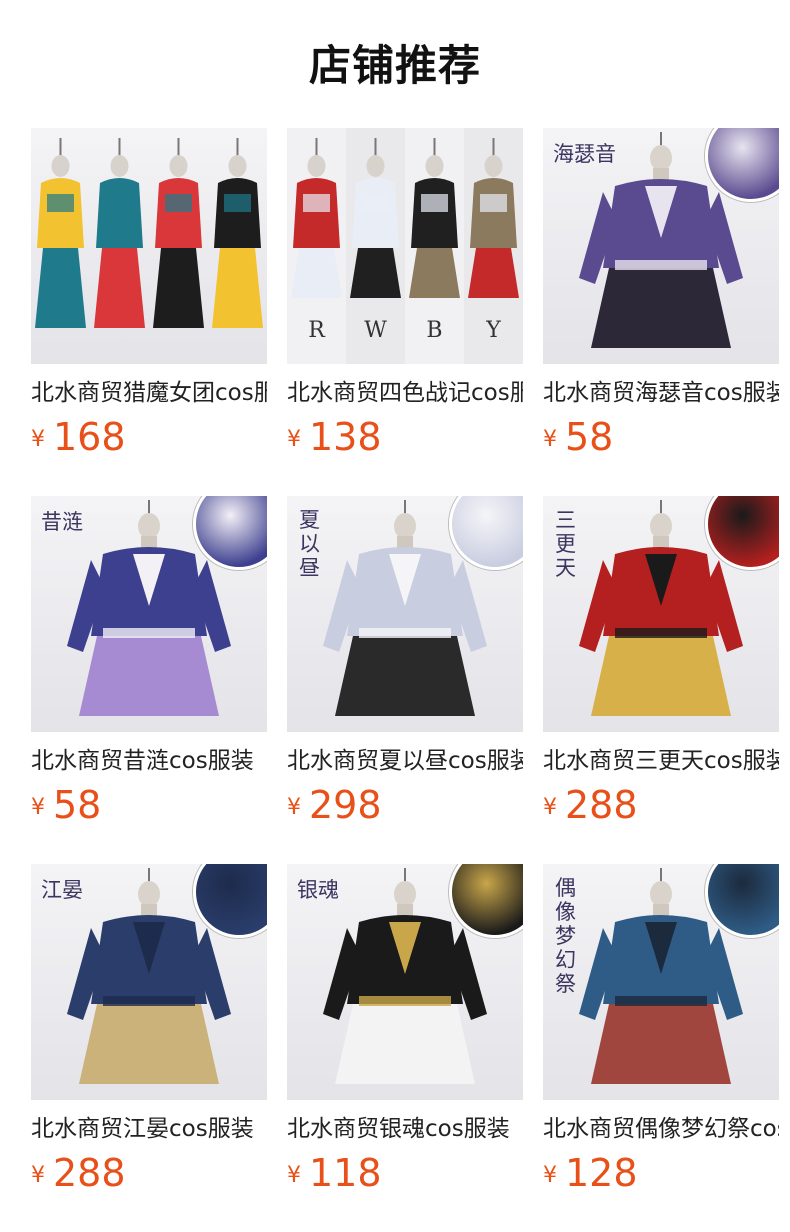  What do you see at coordinates (318, 890) in the screenshot?
I see `product-image-label: 银魂` at bounding box center [318, 890].